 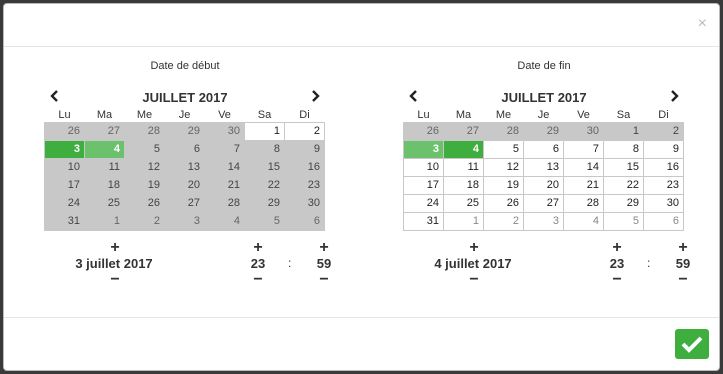 I want to click on start-next-month-chevron-right-icon, so click(x=315, y=98).